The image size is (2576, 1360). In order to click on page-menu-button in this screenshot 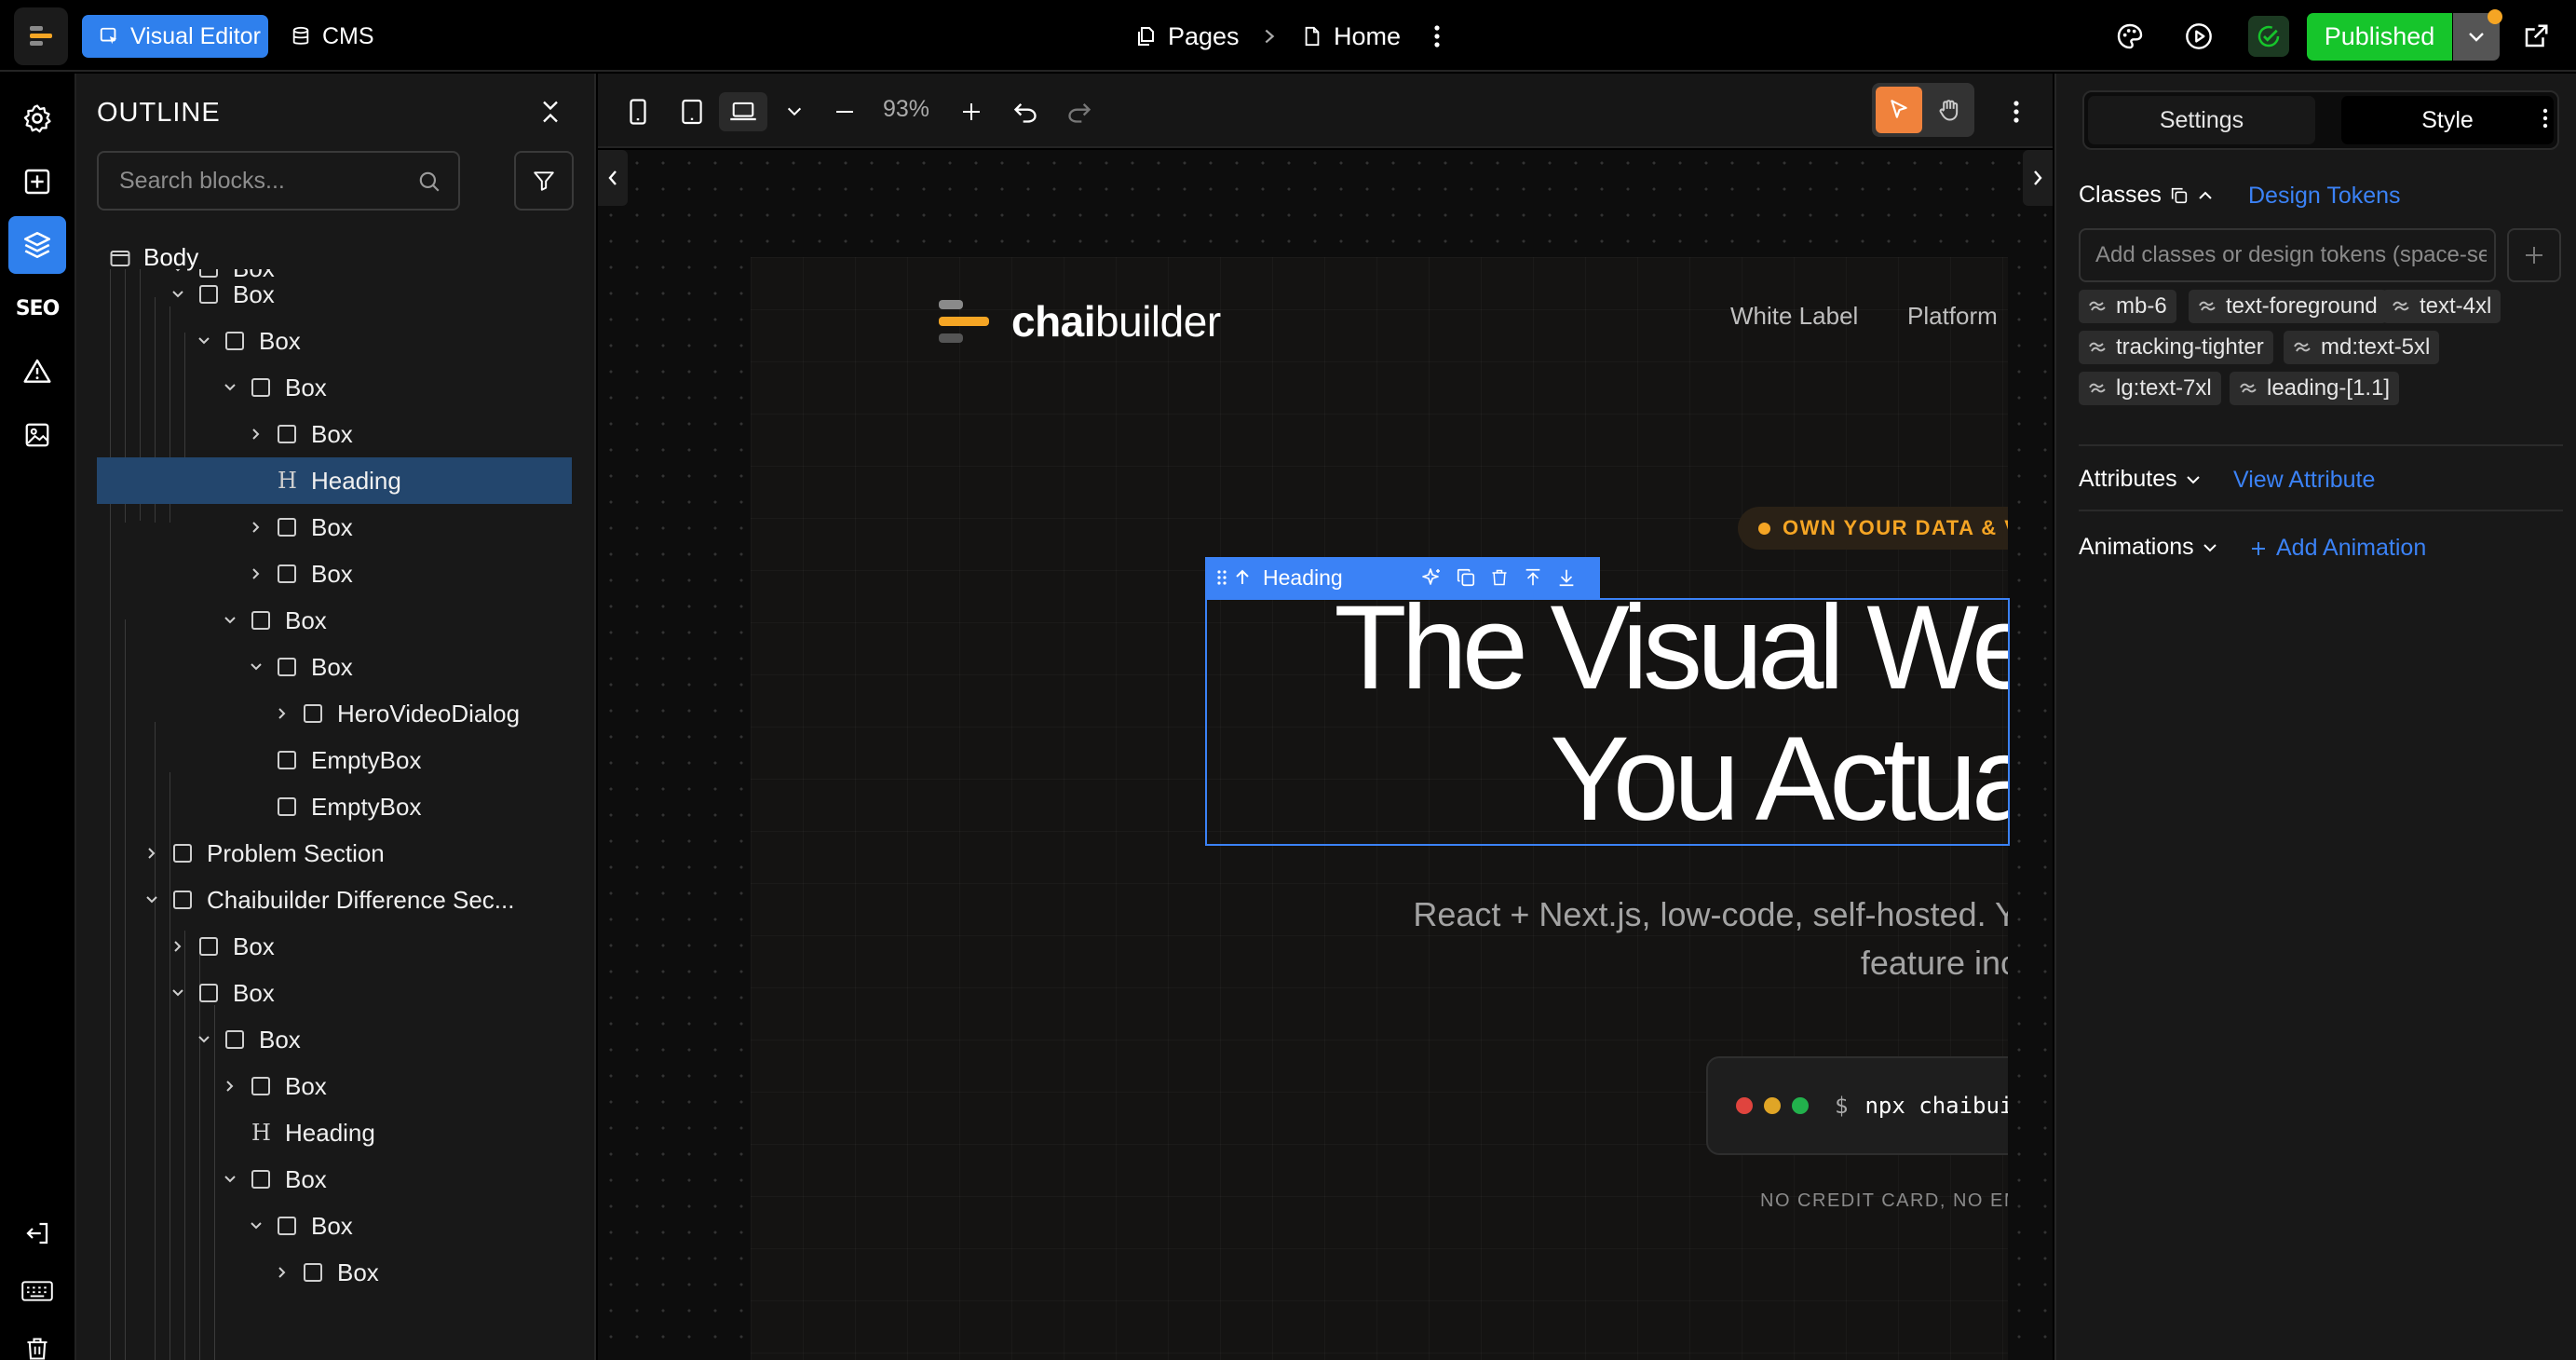, I will do `click(1437, 36)`.